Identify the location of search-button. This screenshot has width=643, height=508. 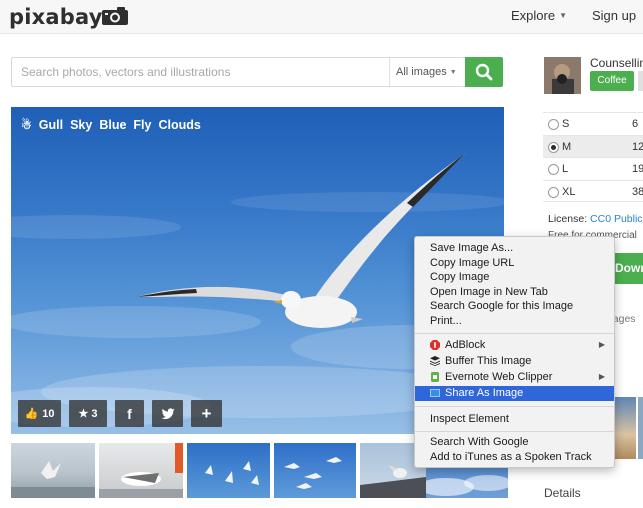
(484, 72).